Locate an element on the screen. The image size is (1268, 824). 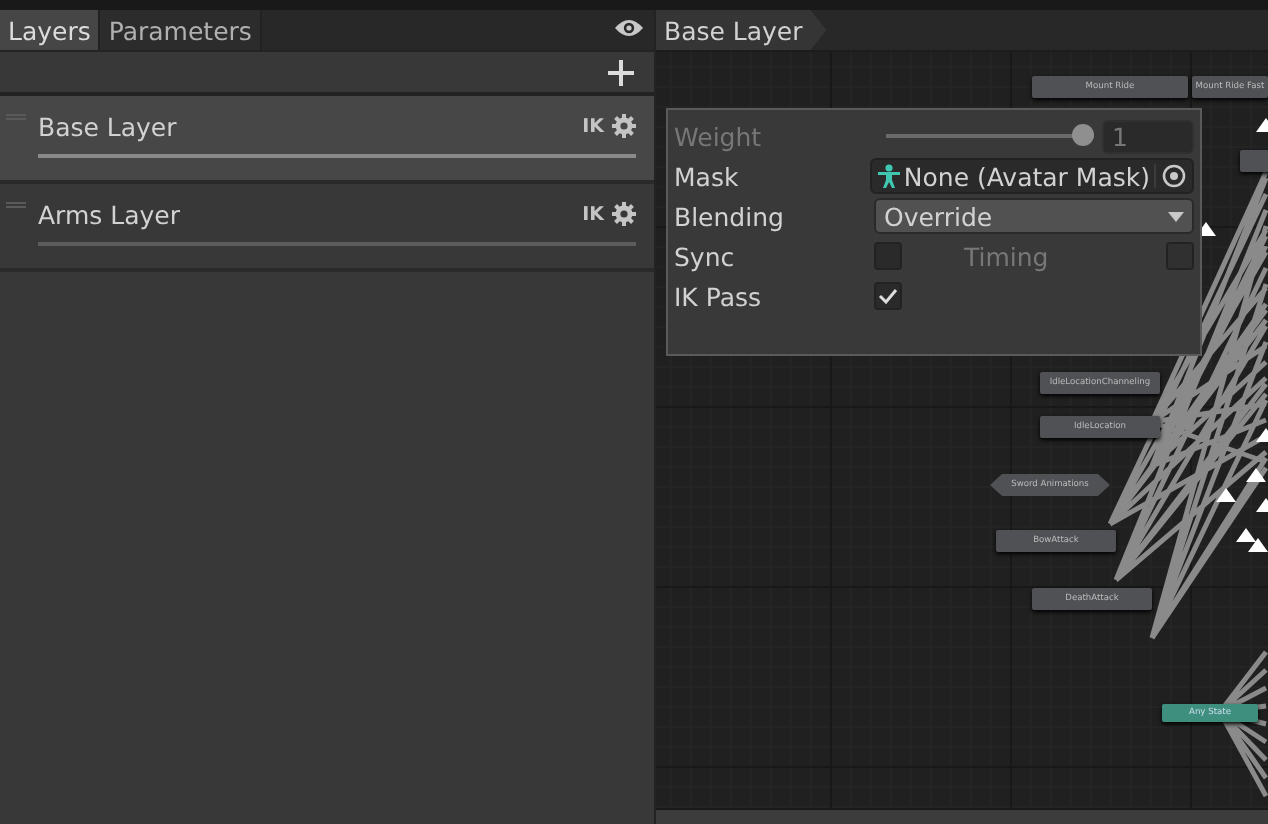
object-picker-icon is located at coordinates (1174, 176).